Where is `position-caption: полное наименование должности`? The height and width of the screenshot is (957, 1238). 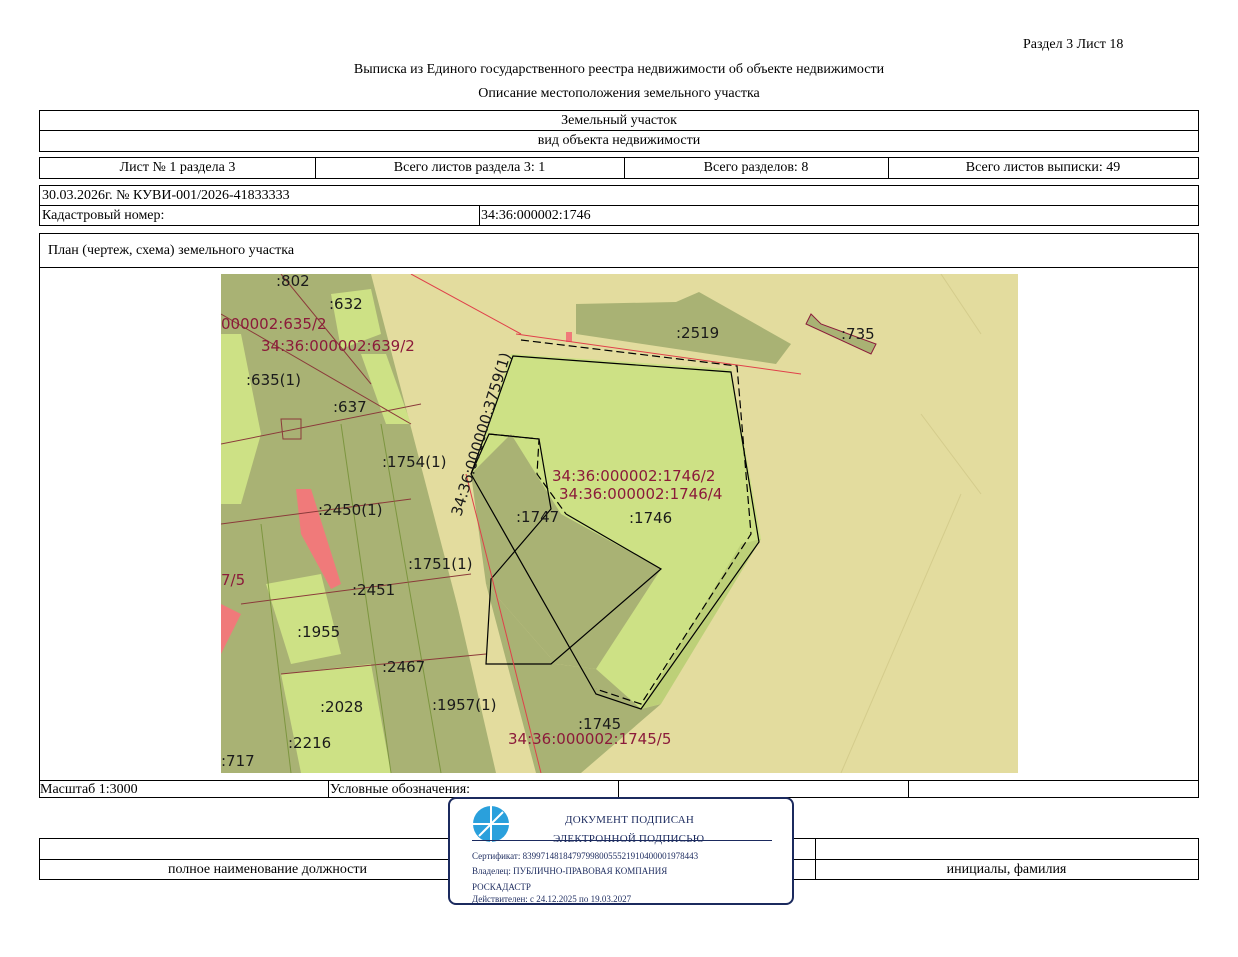
position-caption: полное наименование должности is located at coordinates (267, 869).